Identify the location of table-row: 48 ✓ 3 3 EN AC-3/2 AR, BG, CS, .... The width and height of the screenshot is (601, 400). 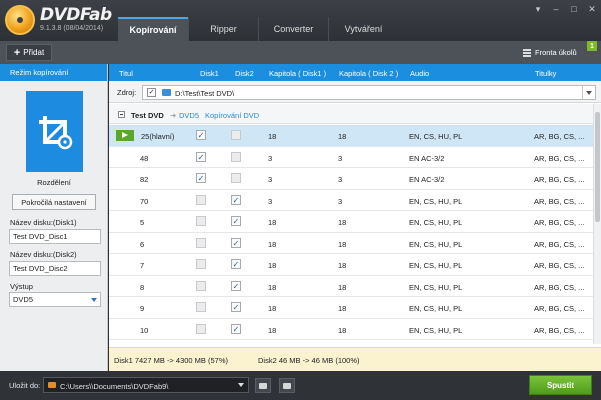
(351, 157).